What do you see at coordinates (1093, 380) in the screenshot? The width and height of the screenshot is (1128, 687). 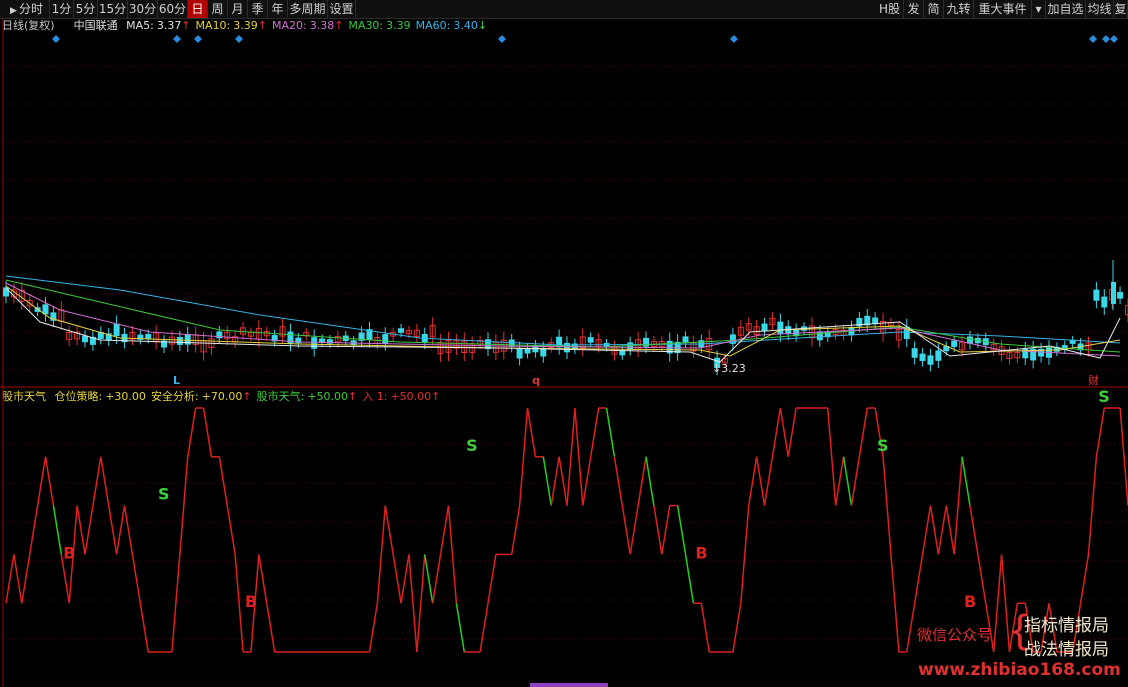 I see `marker-label: 财` at bounding box center [1093, 380].